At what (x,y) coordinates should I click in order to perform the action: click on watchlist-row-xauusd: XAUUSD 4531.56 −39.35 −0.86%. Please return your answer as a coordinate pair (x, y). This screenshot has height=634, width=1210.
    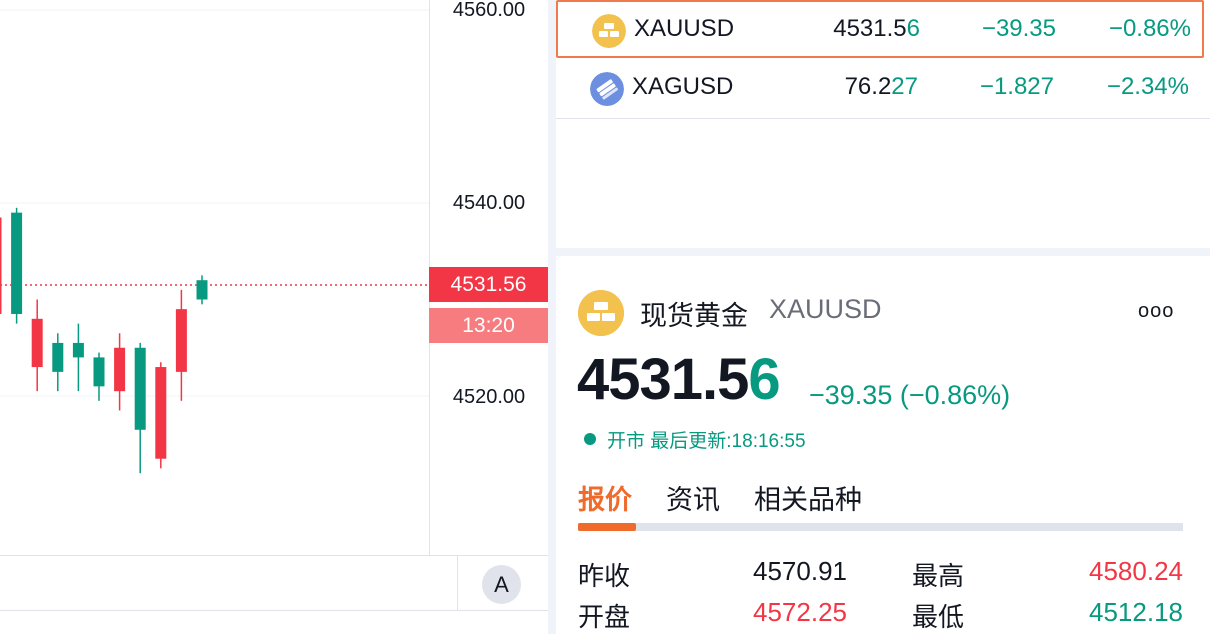
    Looking at the image, I should click on (880, 29).